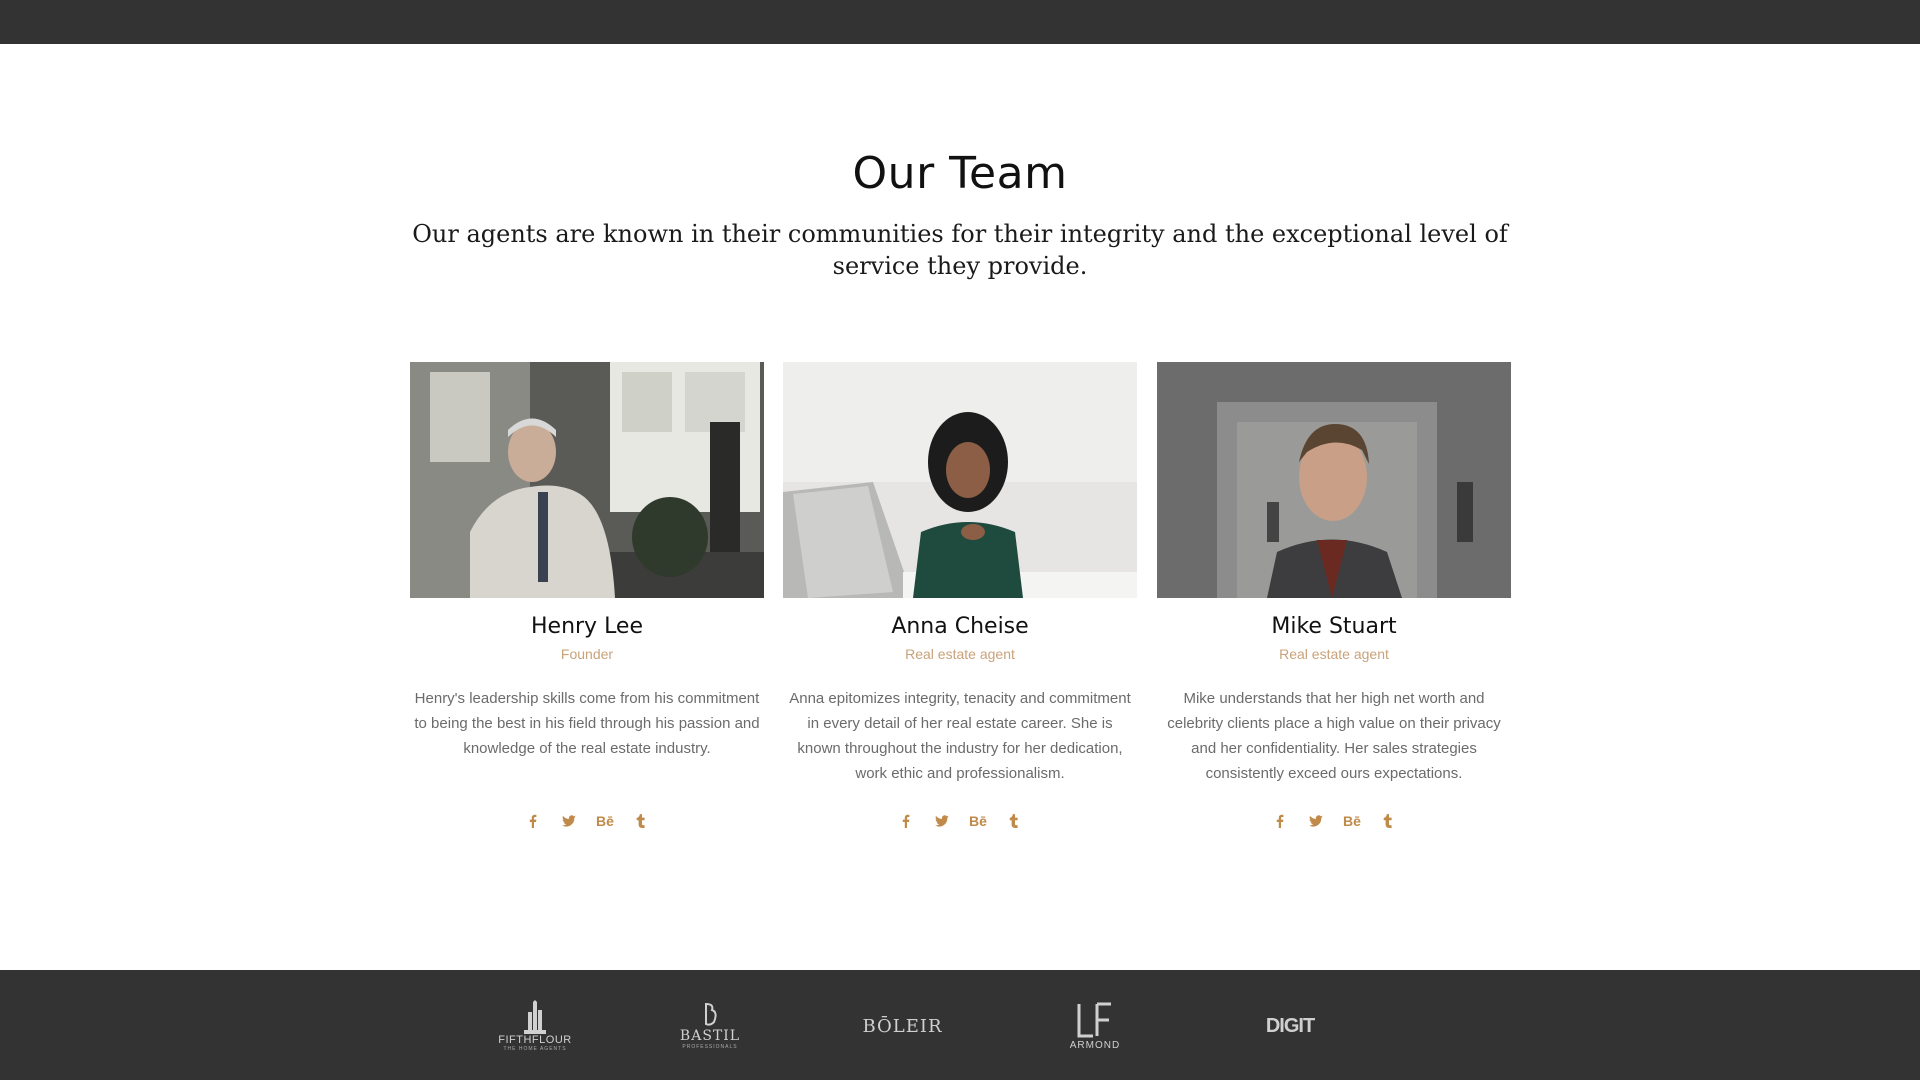 The width and height of the screenshot is (1920, 1080). What do you see at coordinates (535, 1049) in the screenshot?
I see `partner-tagline: THE HOME AGENTS` at bounding box center [535, 1049].